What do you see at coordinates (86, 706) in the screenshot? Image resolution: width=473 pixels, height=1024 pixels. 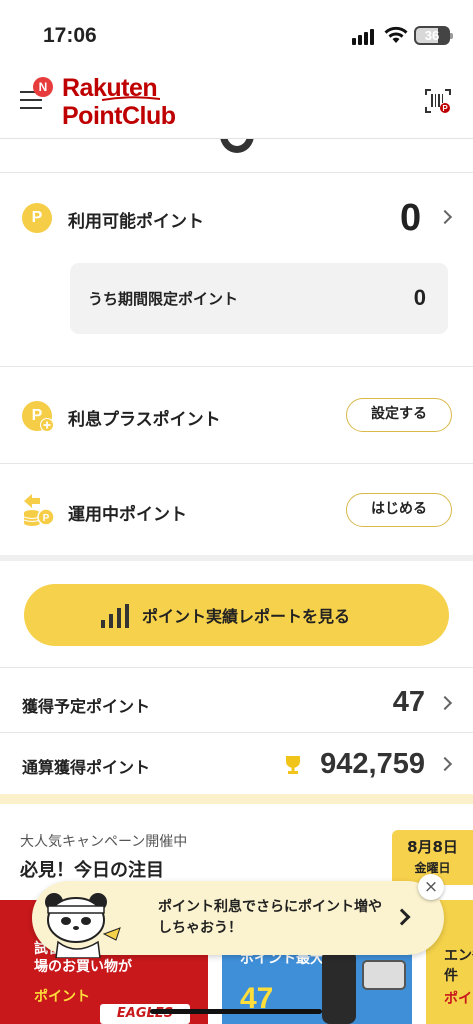 I see `pending-points-label: 獲得予定ポイント` at bounding box center [86, 706].